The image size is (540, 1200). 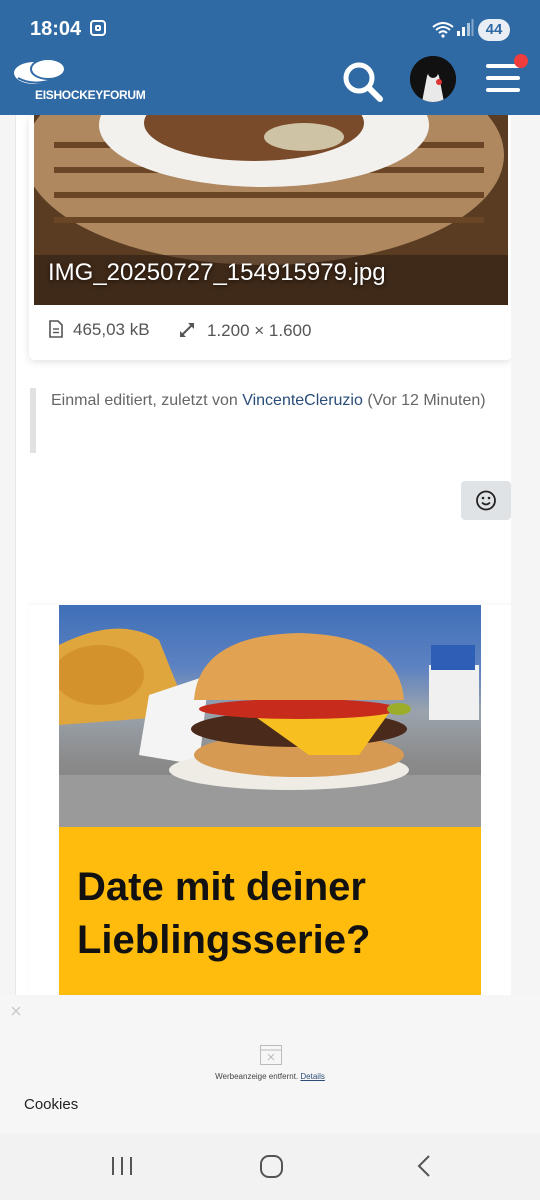 What do you see at coordinates (259, 330) in the screenshot?
I see `attachment-dimensions: 1.200 × 1.600` at bounding box center [259, 330].